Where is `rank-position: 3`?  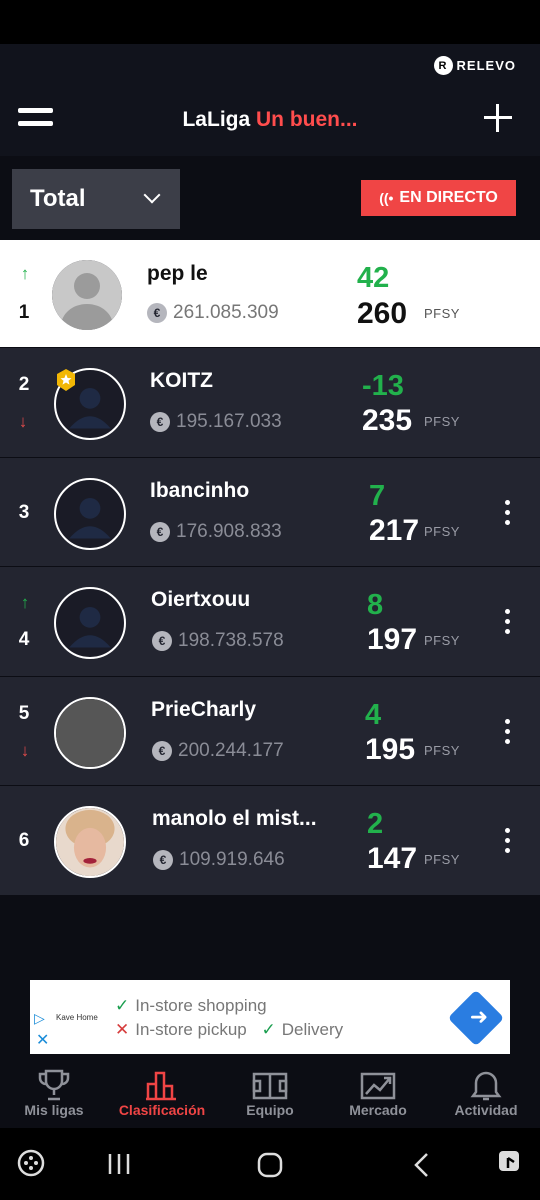 rank-position: 3 is located at coordinates (24, 512).